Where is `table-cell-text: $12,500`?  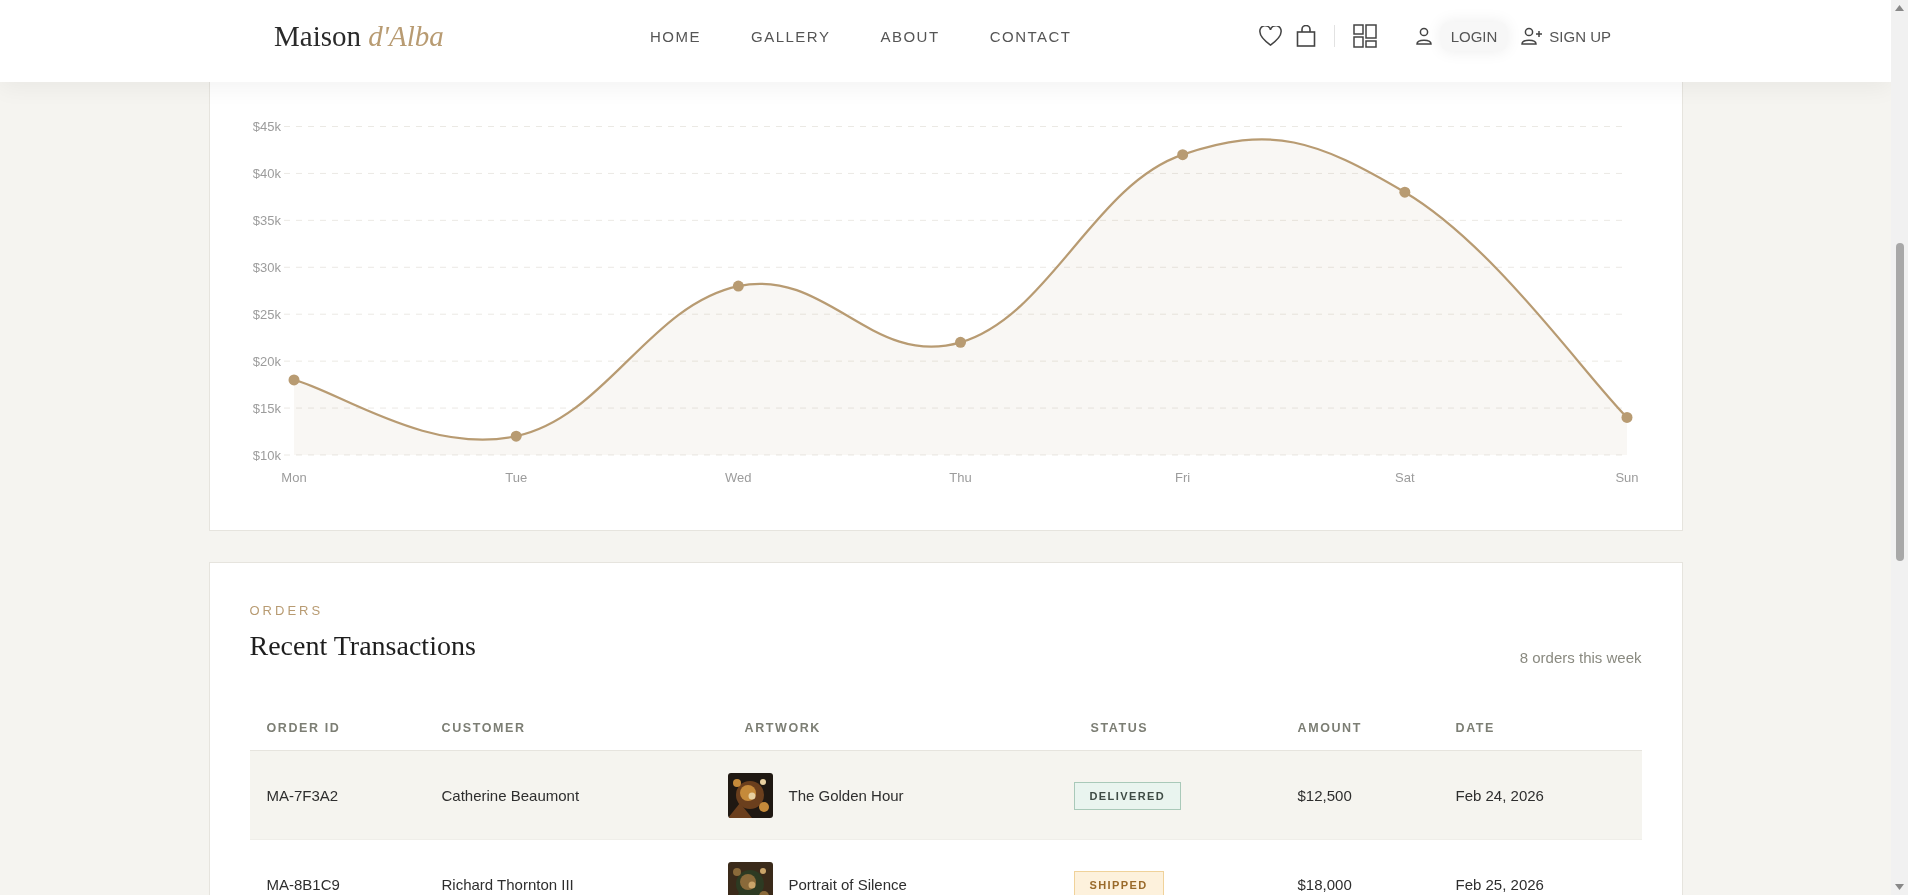 table-cell-text: $12,500 is located at coordinates (1324, 795).